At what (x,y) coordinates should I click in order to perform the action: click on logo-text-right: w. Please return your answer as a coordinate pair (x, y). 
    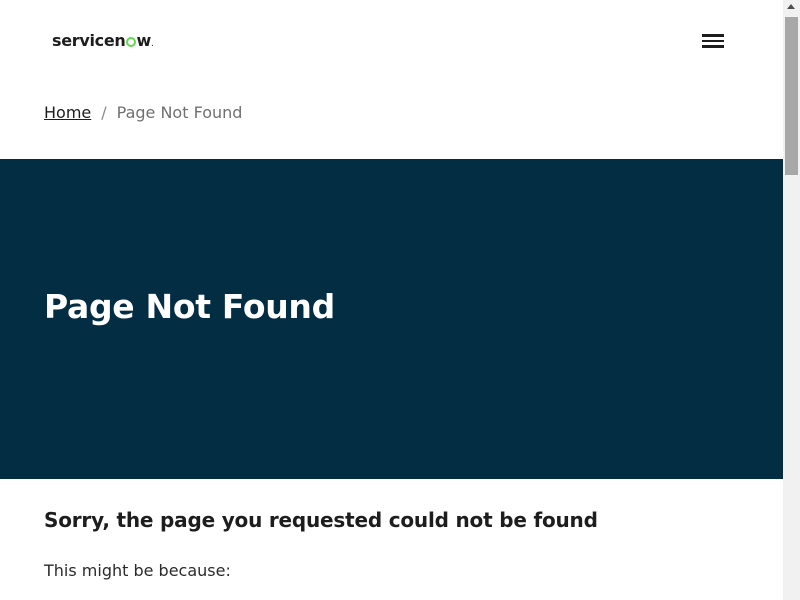
    Looking at the image, I should click on (144, 40).